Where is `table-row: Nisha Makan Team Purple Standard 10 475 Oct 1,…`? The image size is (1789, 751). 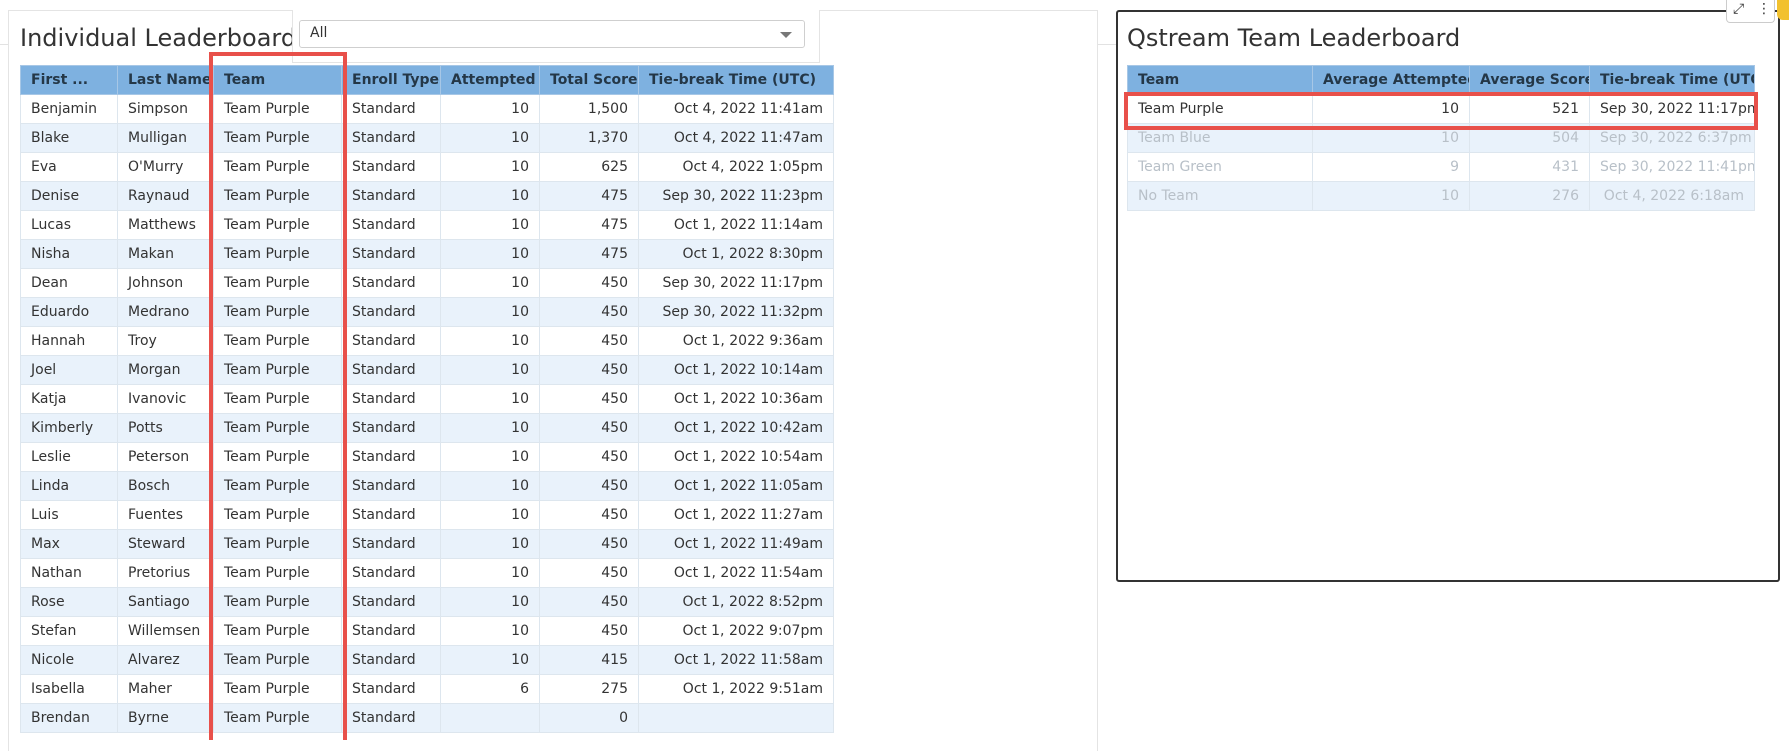
table-row: Nisha Makan Team Purple Standard 10 475 Oct 1,… is located at coordinates (427, 254).